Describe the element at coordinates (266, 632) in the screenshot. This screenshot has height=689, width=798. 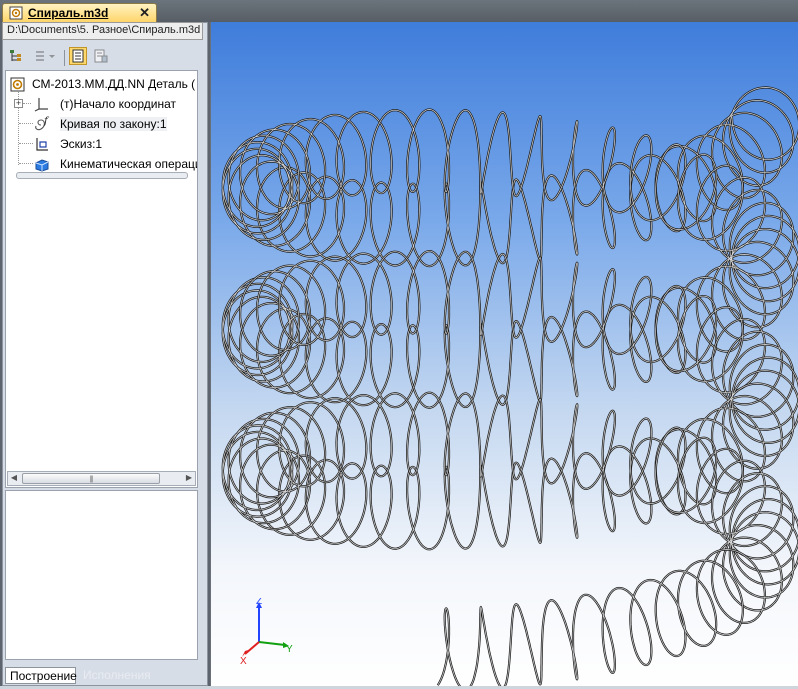
I see `axis-triad: Z Y X` at that location.